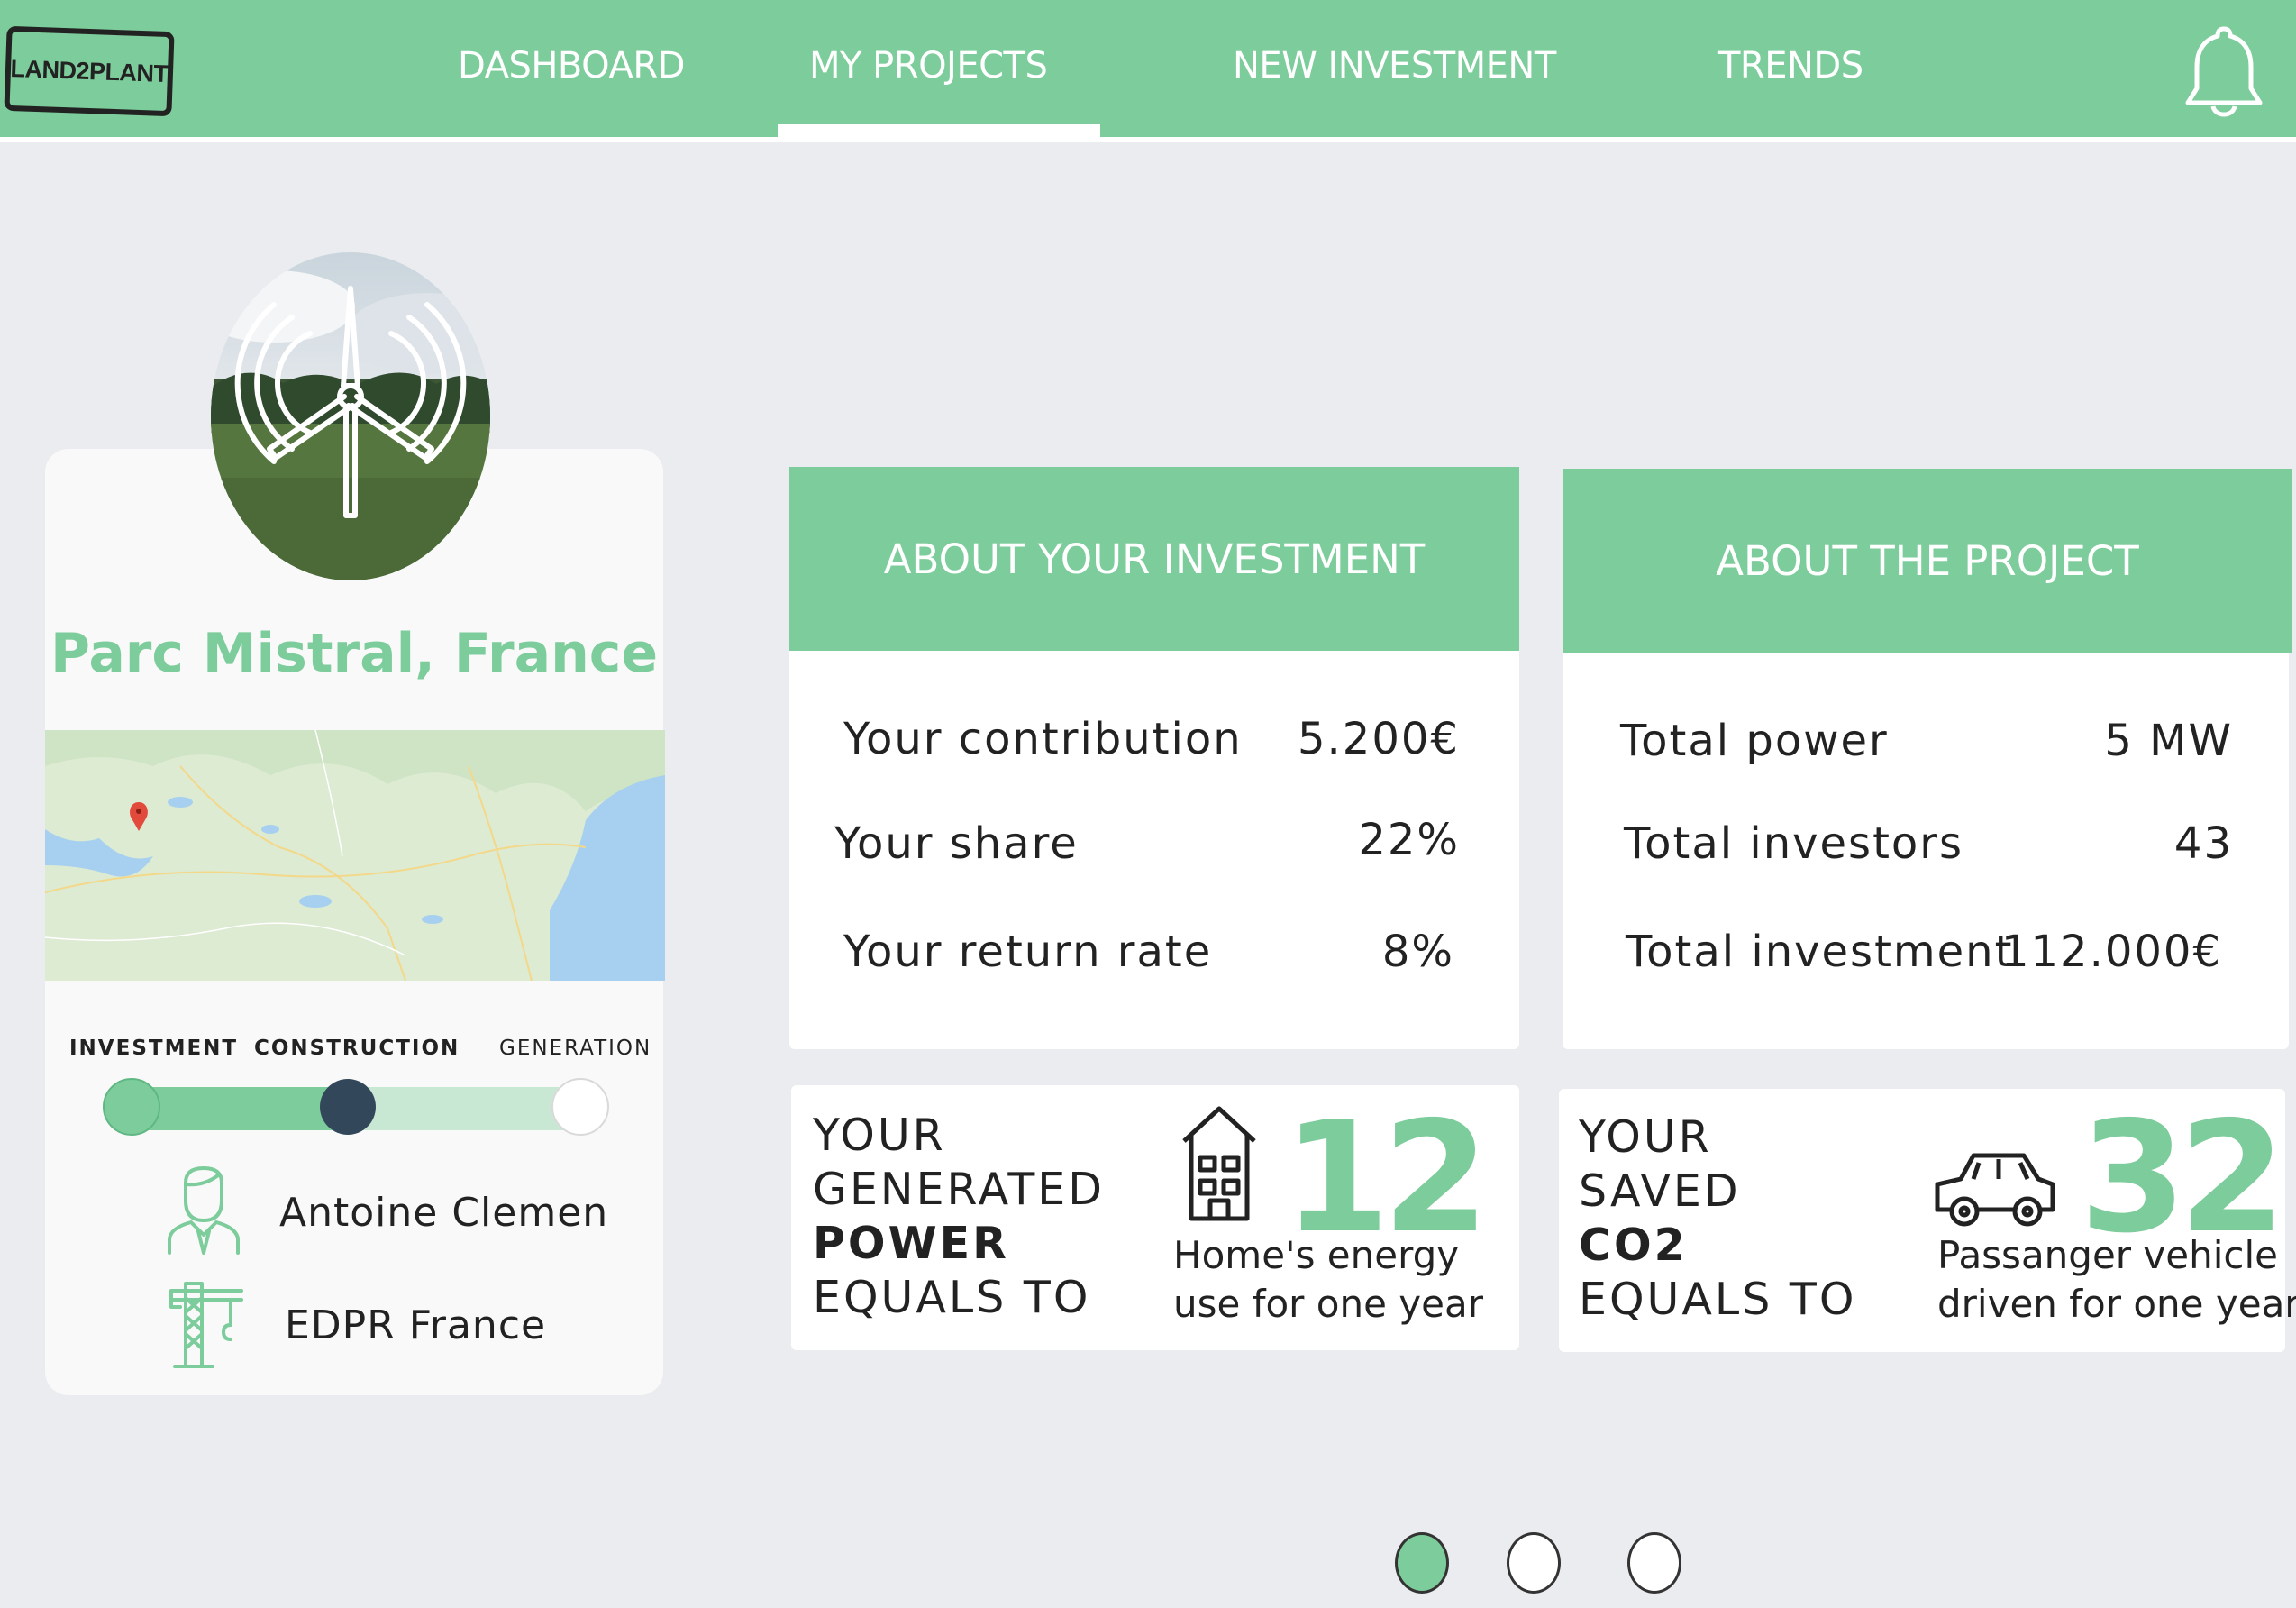 The image size is (2296, 1608). What do you see at coordinates (1317, 1255) in the screenshot?
I see `power-caption-line-1: Home's energy` at bounding box center [1317, 1255].